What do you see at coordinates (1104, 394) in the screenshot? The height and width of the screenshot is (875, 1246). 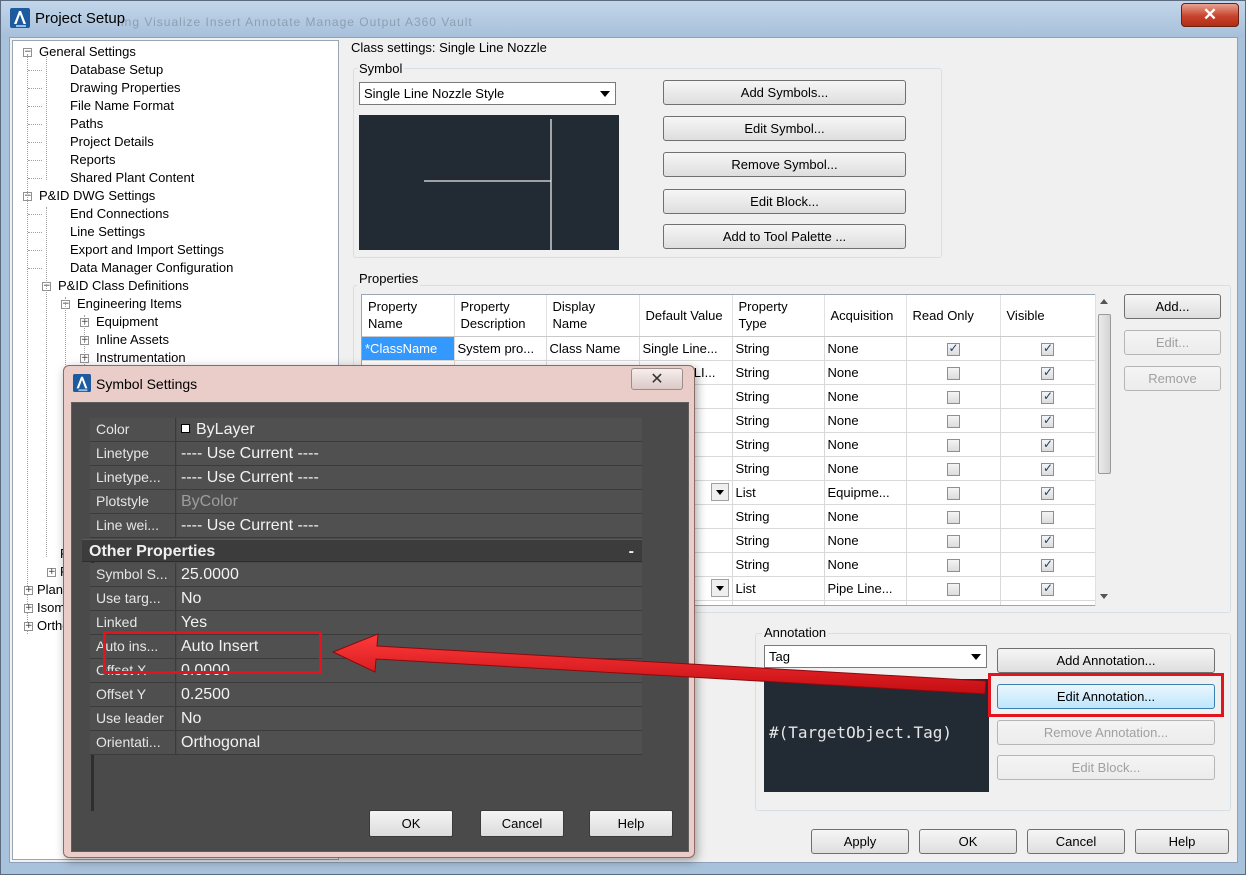 I see `scroll-thumb` at bounding box center [1104, 394].